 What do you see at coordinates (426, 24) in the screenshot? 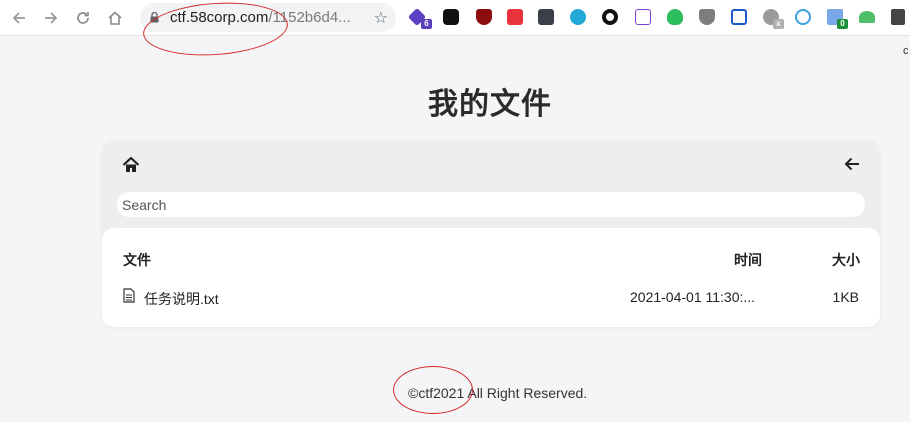
I see `extension-badge-count: 6` at bounding box center [426, 24].